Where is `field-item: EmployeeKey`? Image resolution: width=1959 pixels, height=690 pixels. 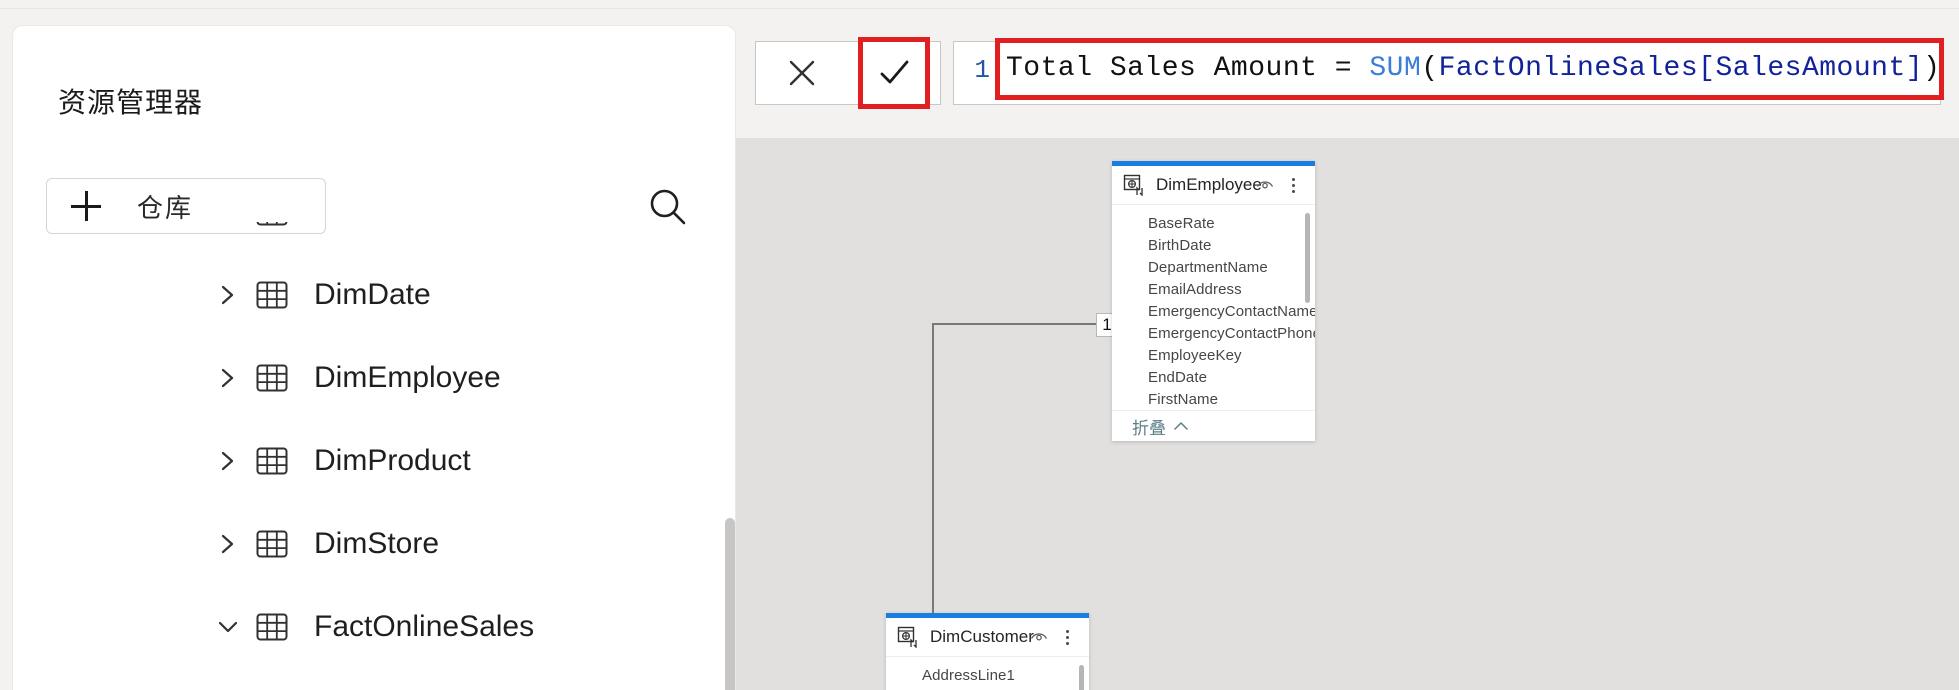 field-item: EmployeeKey is located at coordinates (1195, 355).